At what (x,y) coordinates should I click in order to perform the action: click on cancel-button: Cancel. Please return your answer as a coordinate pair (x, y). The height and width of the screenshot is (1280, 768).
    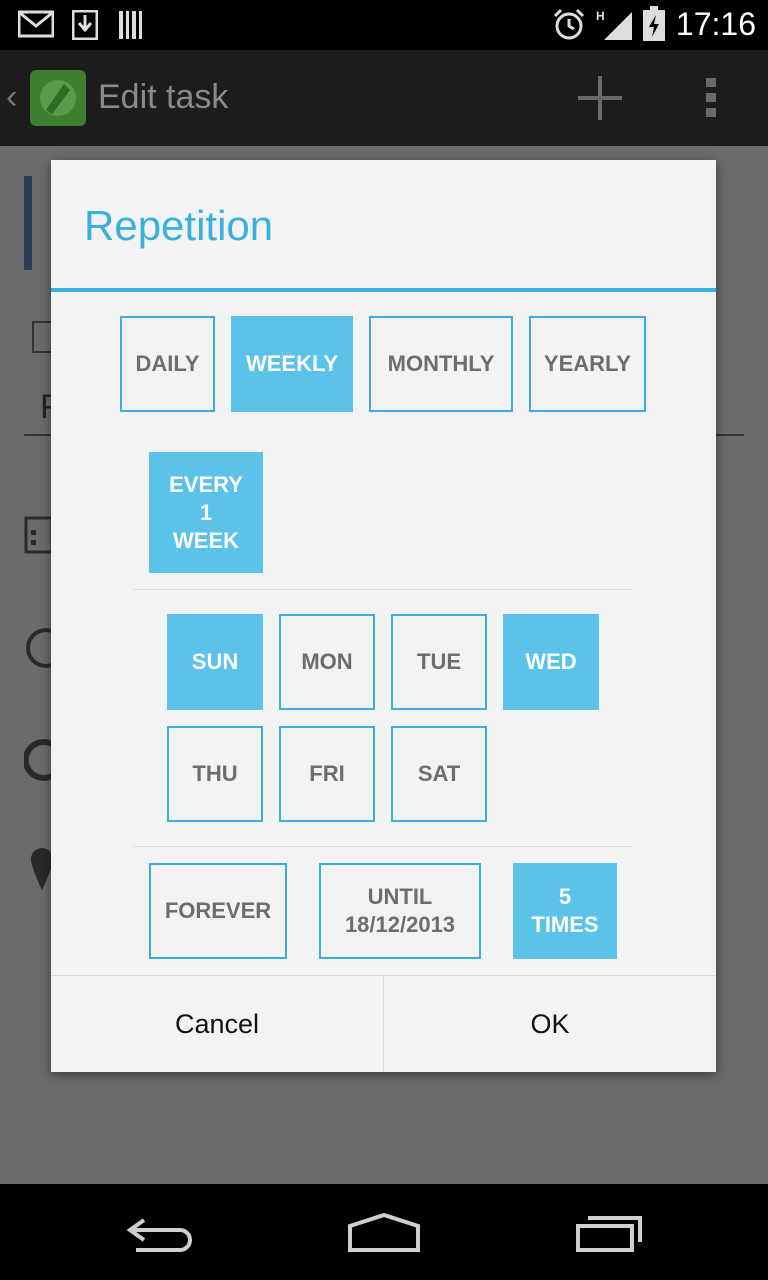
    Looking at the image, I should click on (217, 1024).